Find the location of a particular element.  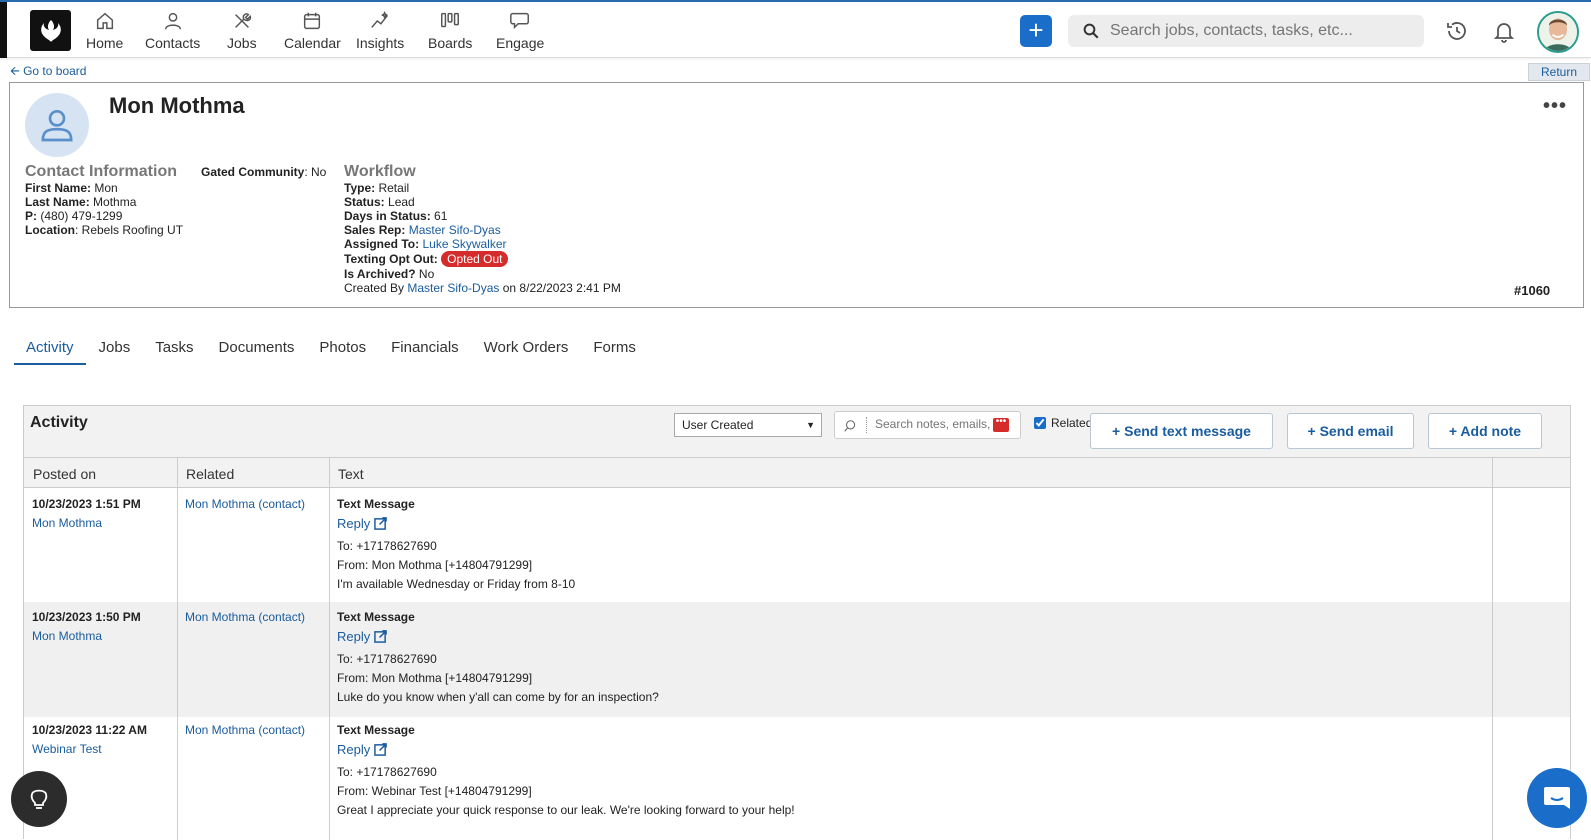

col-related: Related is located at coordinates (210, 474).